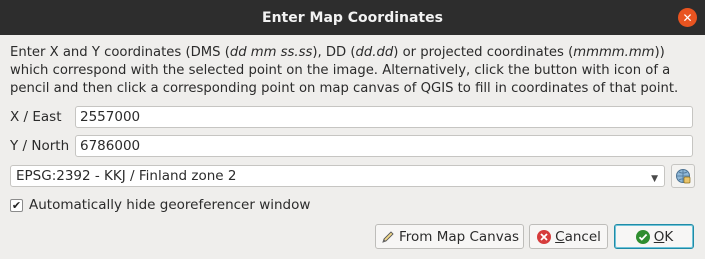  What do you see at coordinates (459, 236) in the screenshot?
I see `from-map-canvas-label: From Map Canvas` at bounding box center [459, 236].